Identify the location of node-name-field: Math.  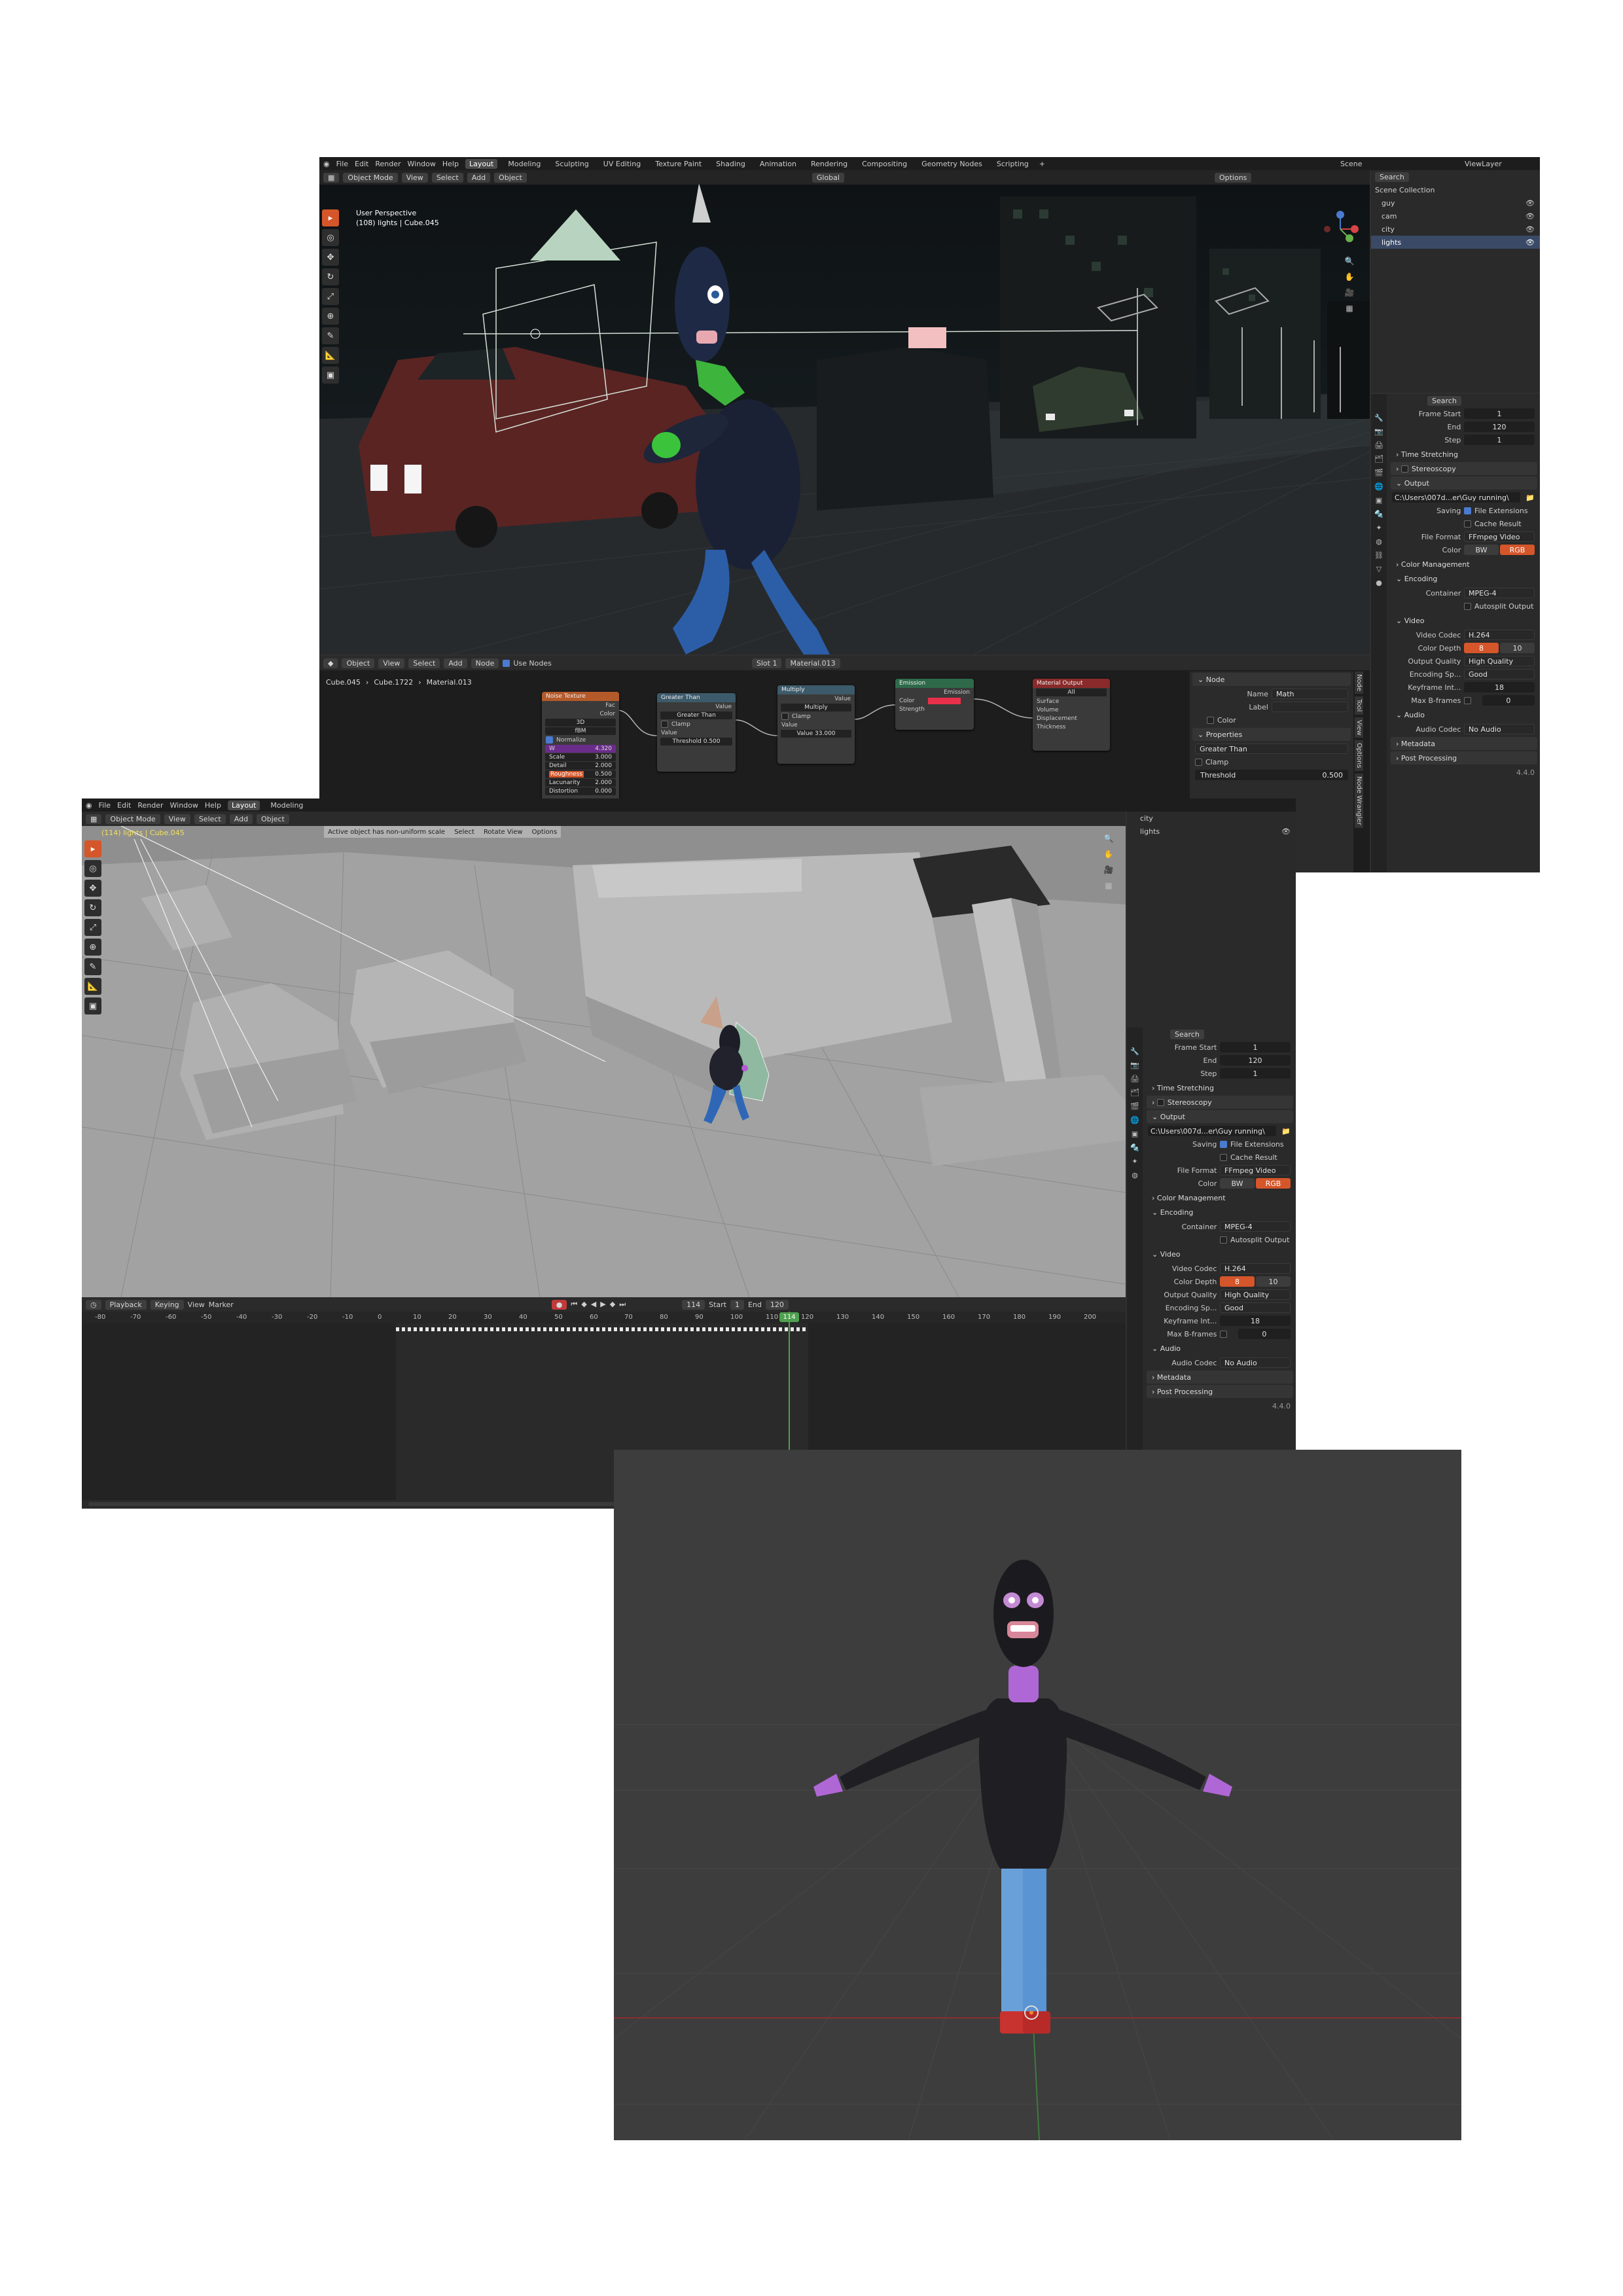
(1310, 694).